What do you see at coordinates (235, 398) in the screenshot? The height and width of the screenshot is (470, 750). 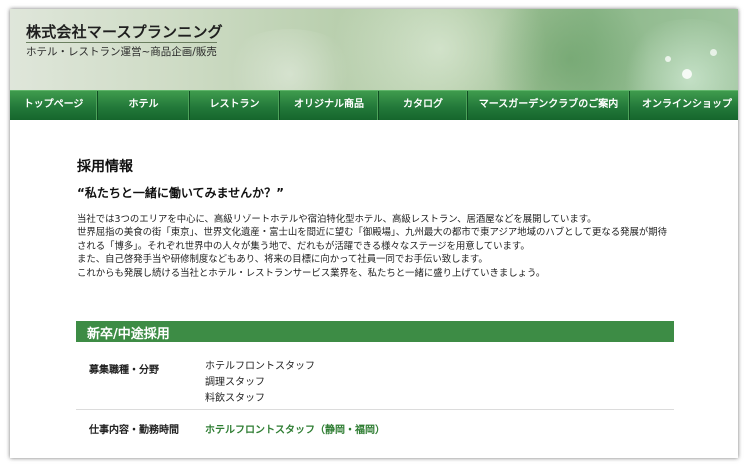 I see `position-item: 料飲スタッフ` at bounding box center [235, 398].